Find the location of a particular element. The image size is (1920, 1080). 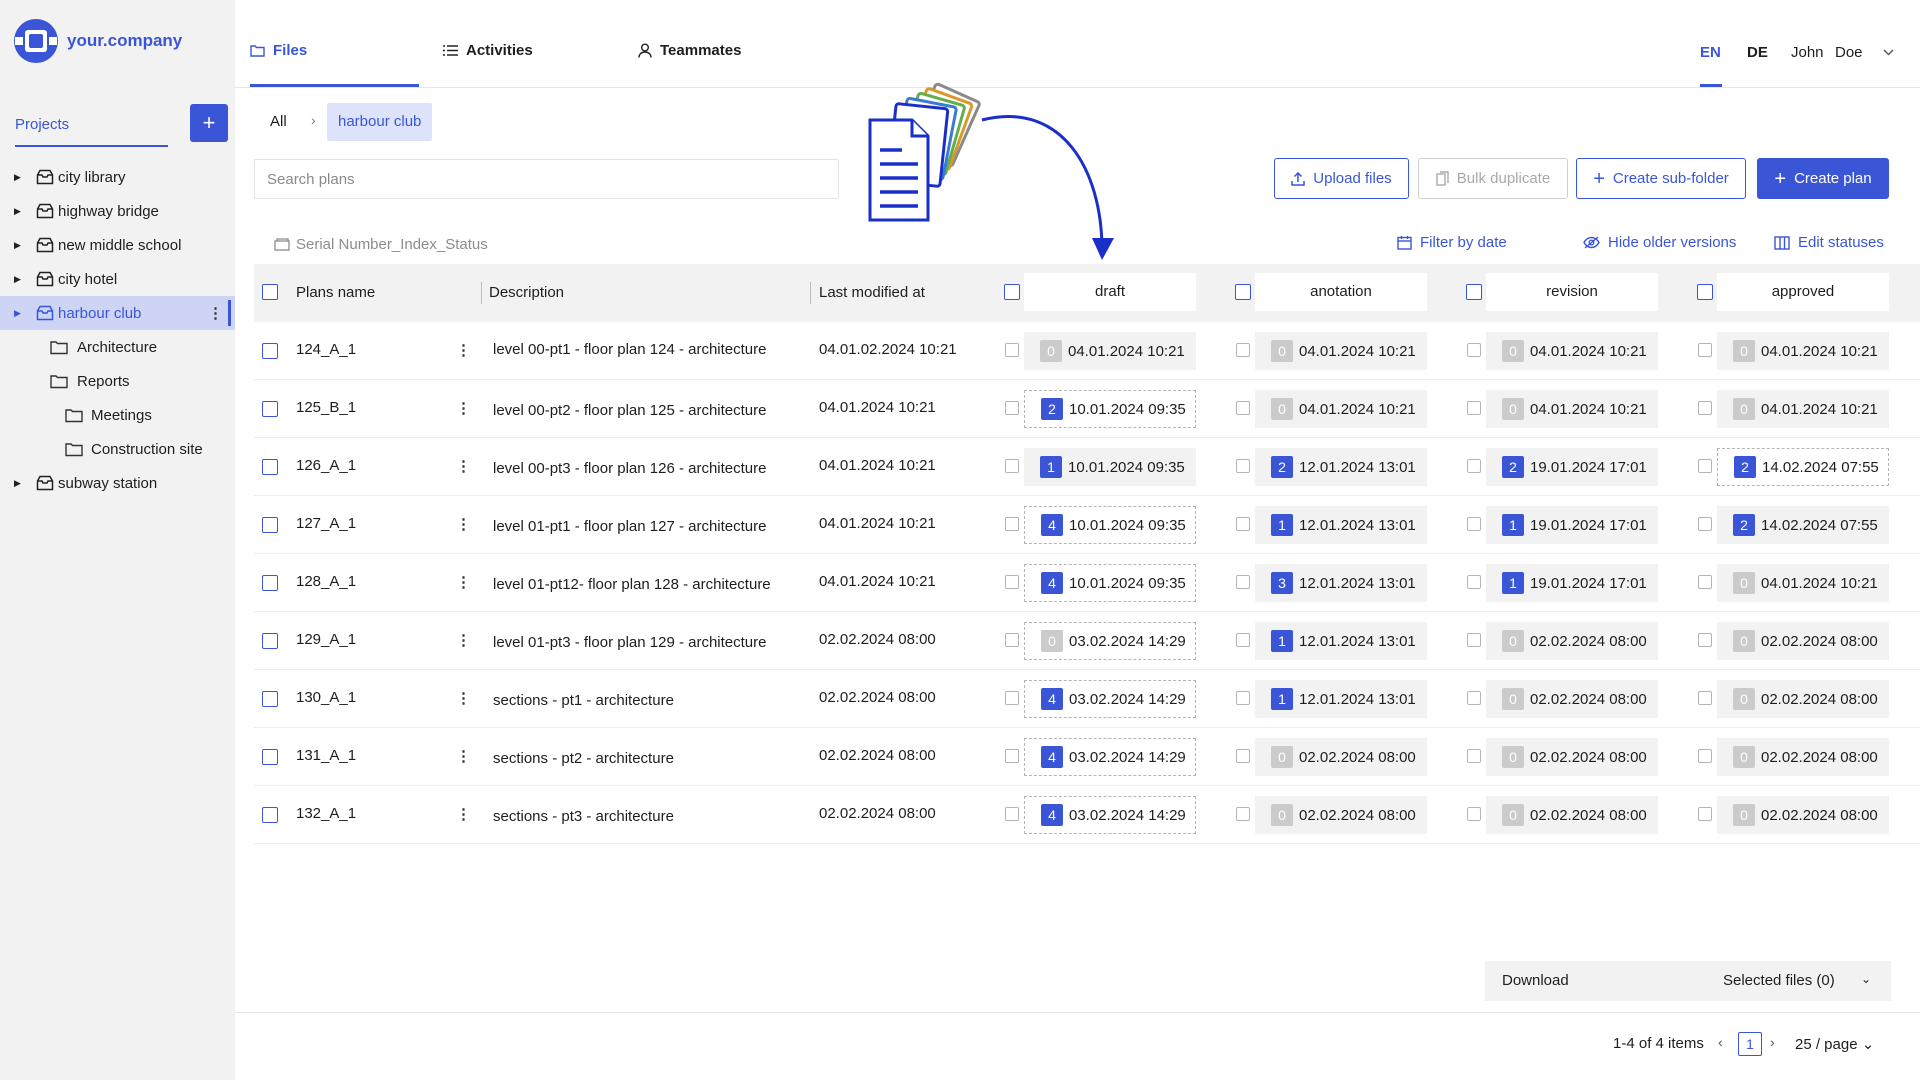

sidebar-item-architecture: Architecture is located at coordinates (117, 347).